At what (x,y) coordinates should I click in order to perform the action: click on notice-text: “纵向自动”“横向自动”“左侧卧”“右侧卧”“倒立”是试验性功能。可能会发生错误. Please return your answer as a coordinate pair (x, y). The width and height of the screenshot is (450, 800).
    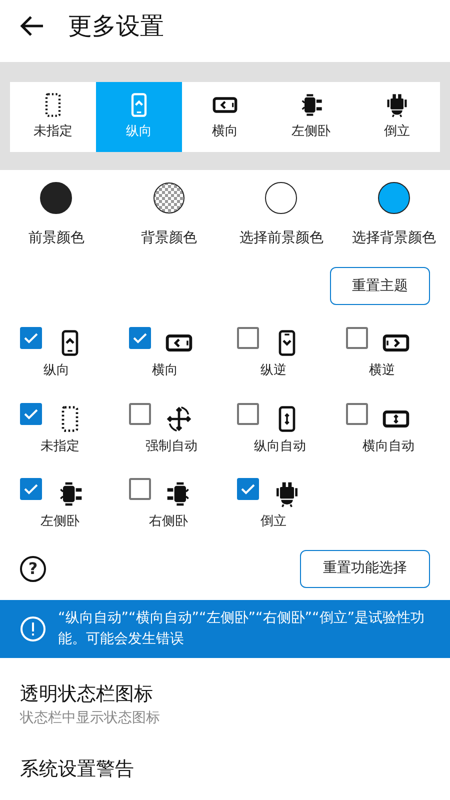
    Looking at the image, I should click on (242, 628).